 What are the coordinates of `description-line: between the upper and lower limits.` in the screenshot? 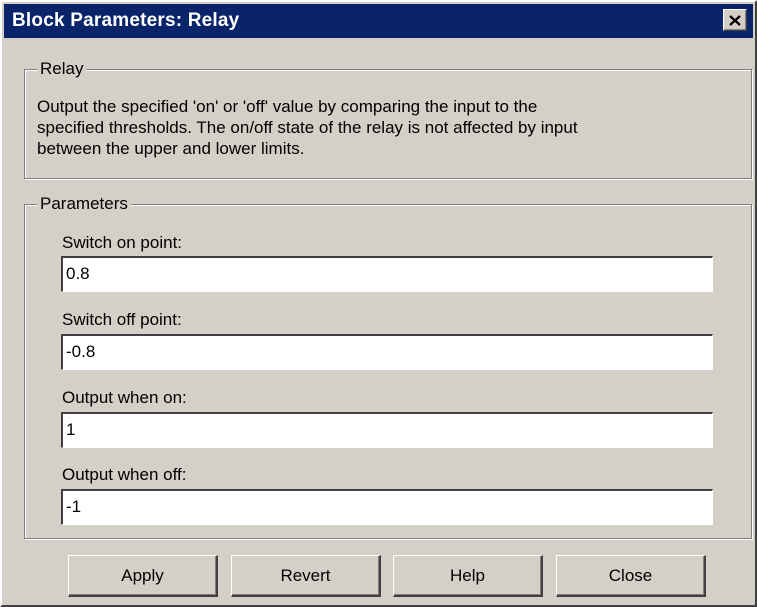 It's located at (171, 148).